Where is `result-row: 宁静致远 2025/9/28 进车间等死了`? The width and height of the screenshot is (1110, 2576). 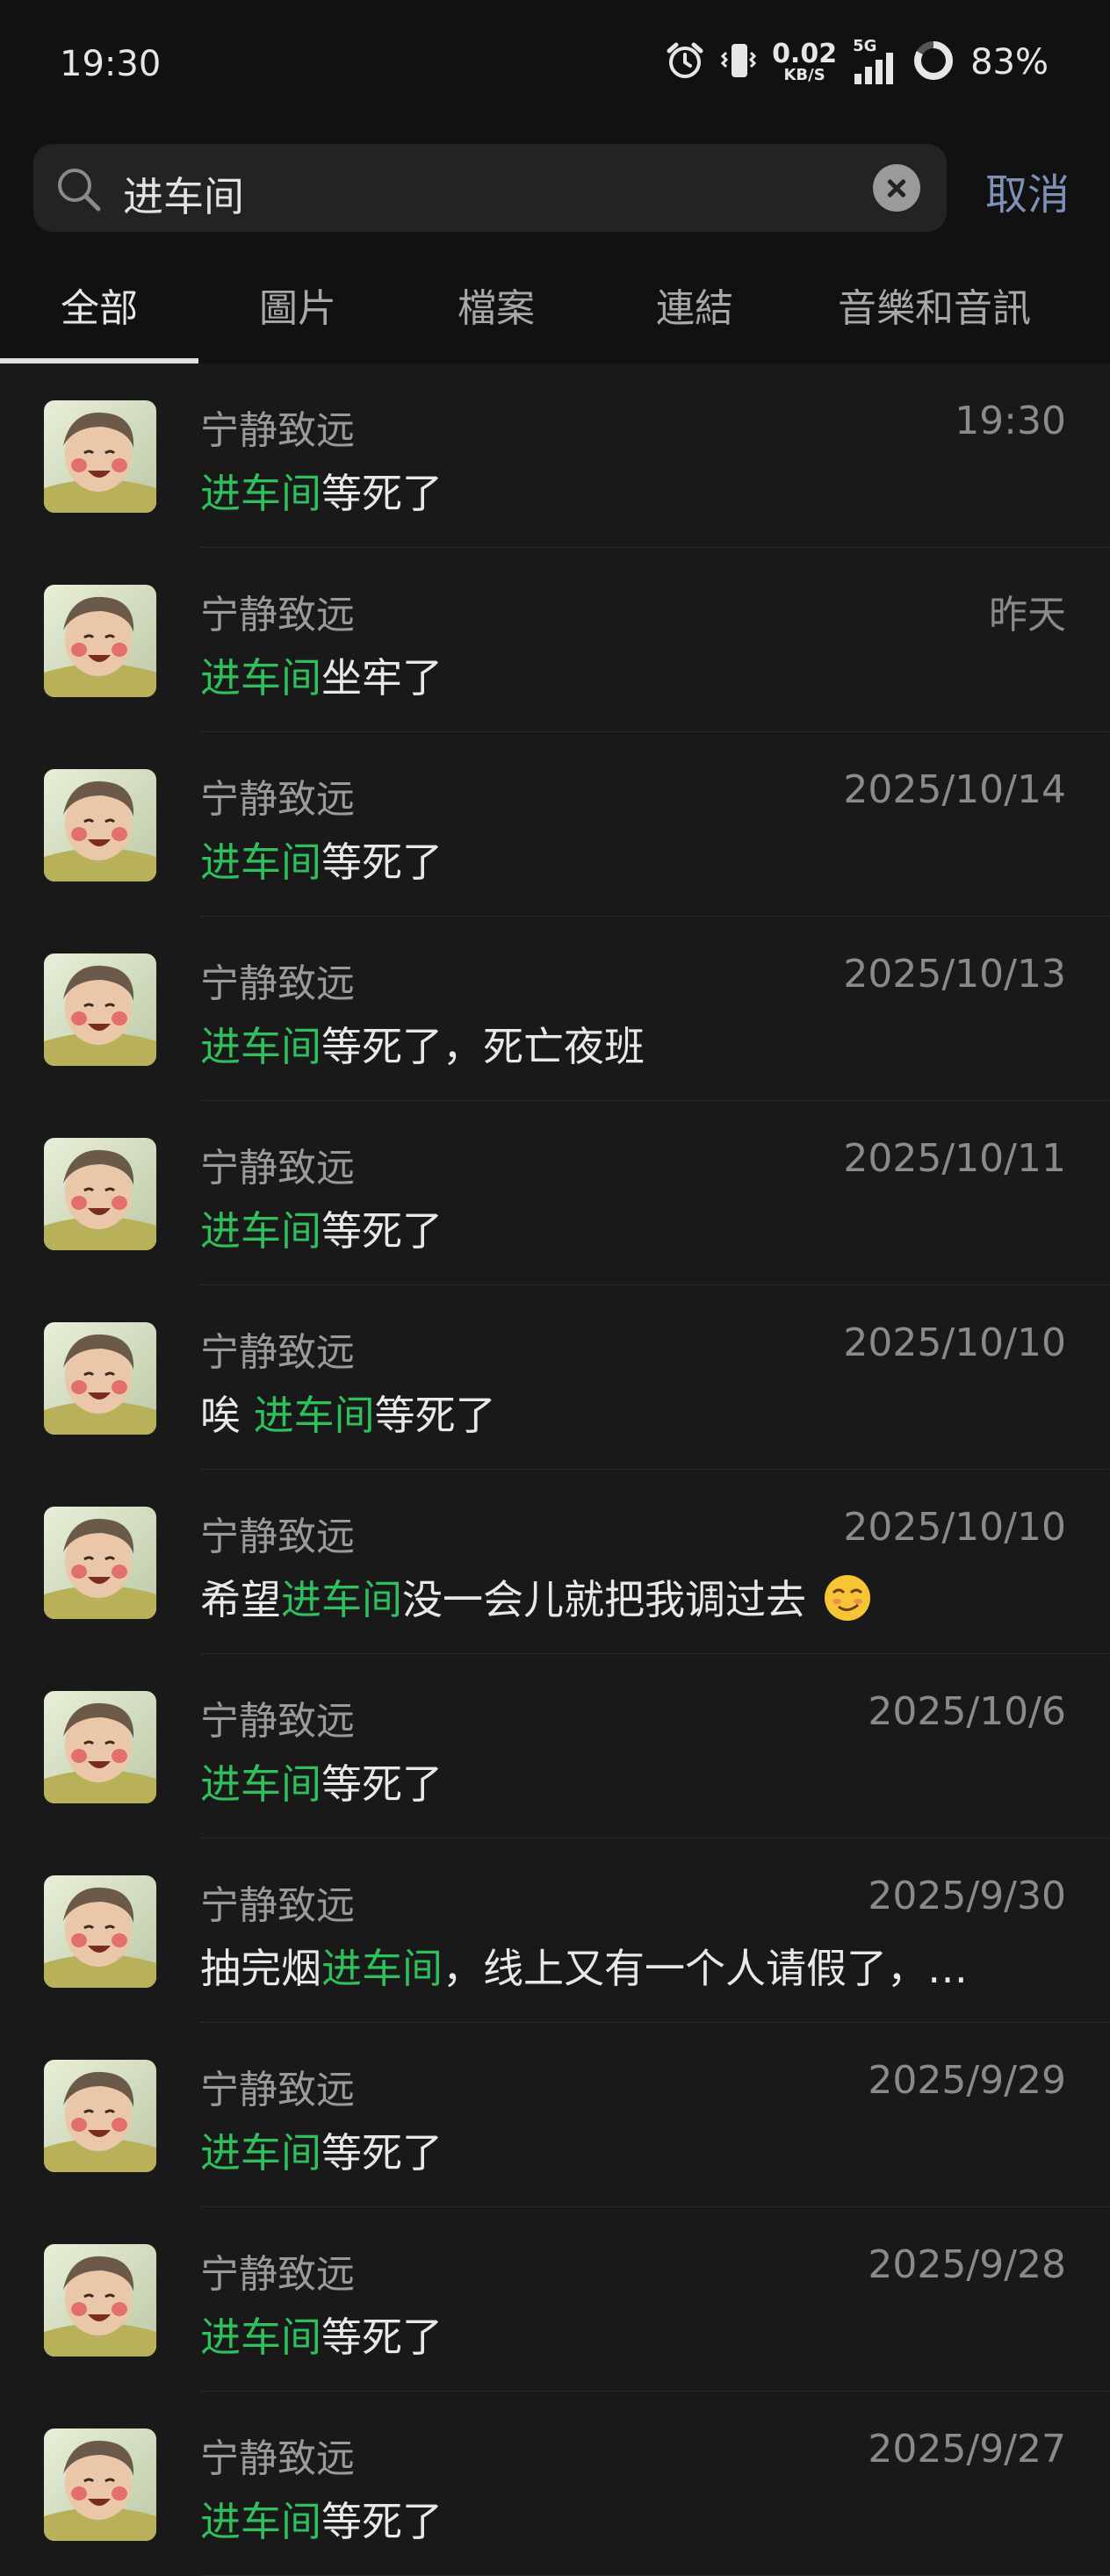 result-row: 宁静致远 2025/9/28 进车间等死了 is located at coordinates (555, 2299).